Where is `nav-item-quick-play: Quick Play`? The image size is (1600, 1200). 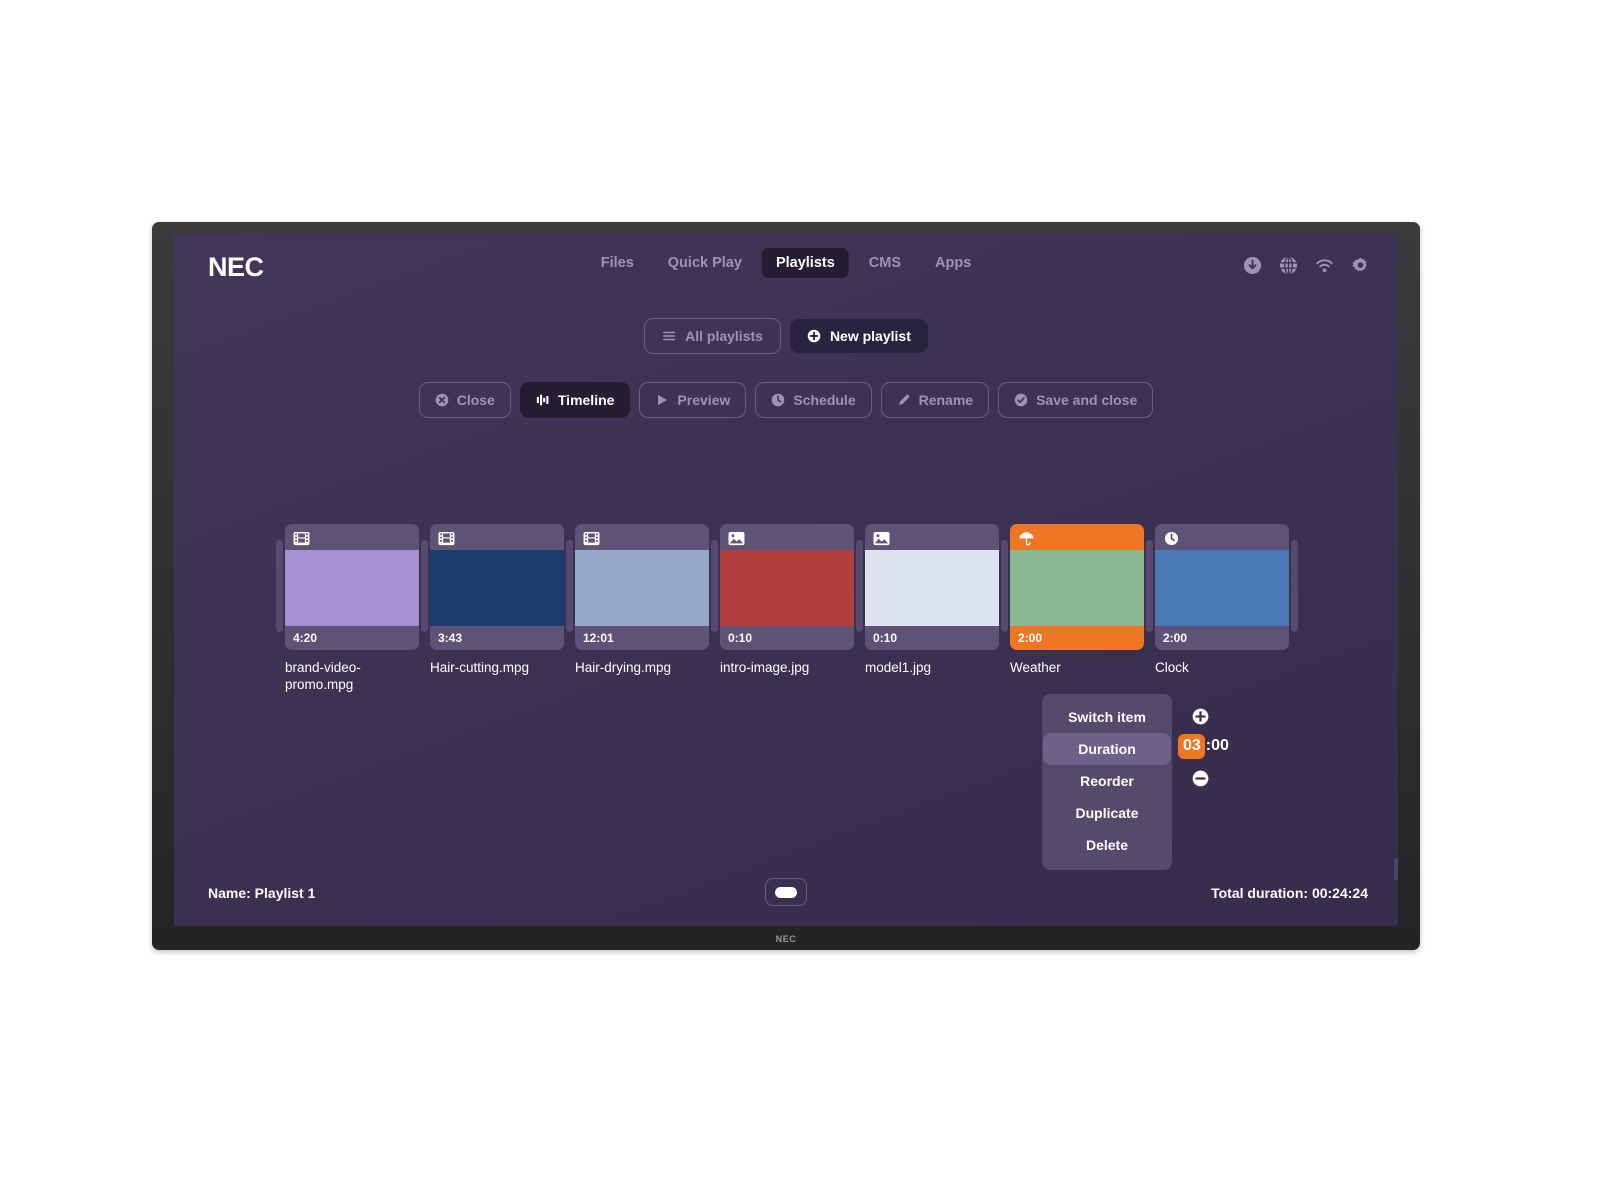
nav-item-quick-play: Quick Play is located at coordinates (705, 263).